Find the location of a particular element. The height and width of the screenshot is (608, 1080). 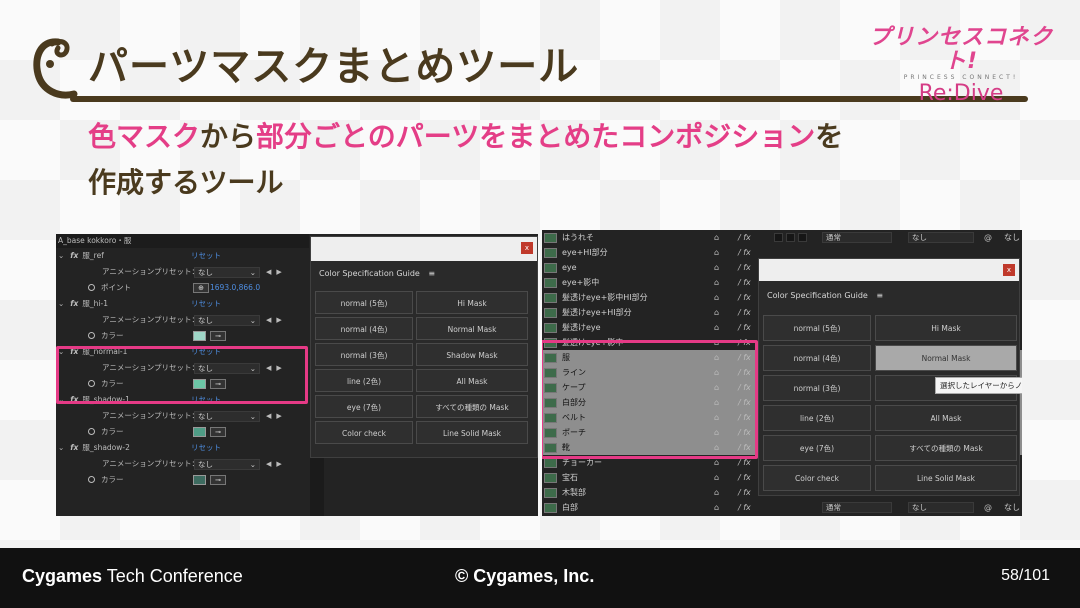

mask-button: Shadow Mask is located at coordinates (472, 354).